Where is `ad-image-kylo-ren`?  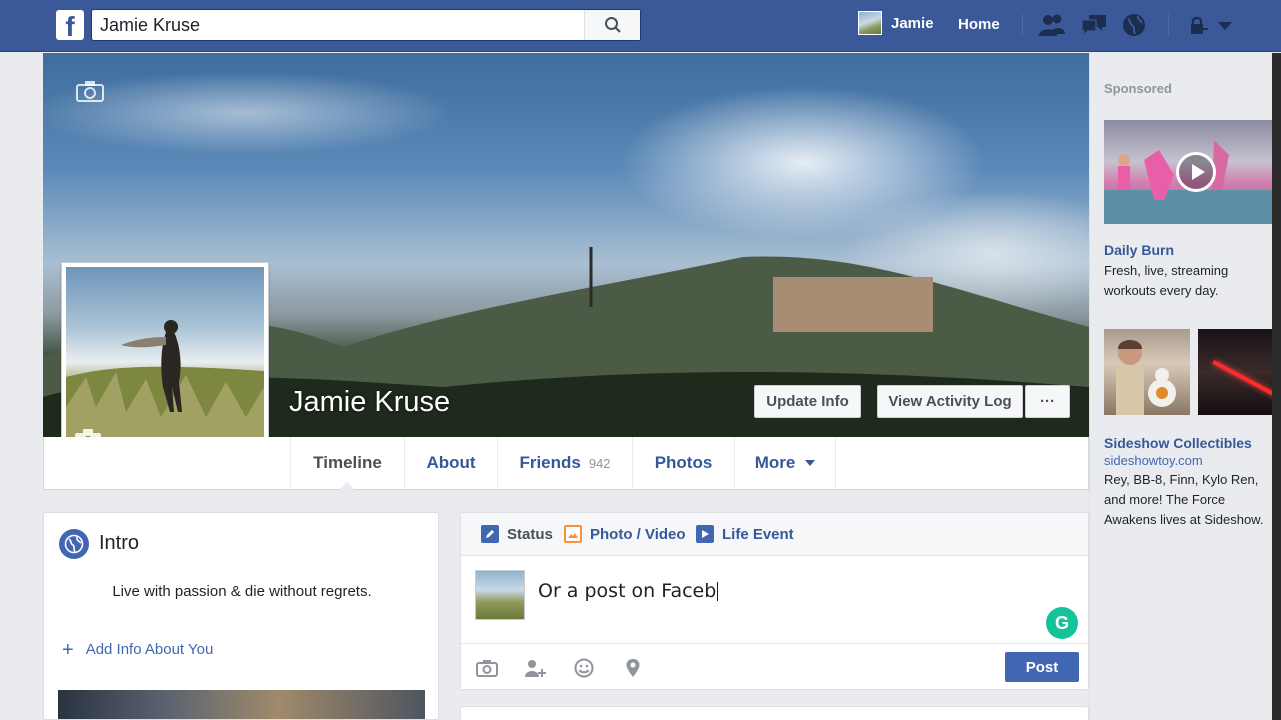
ad-image-kylo-ren is located at coordinates (1235, 372).